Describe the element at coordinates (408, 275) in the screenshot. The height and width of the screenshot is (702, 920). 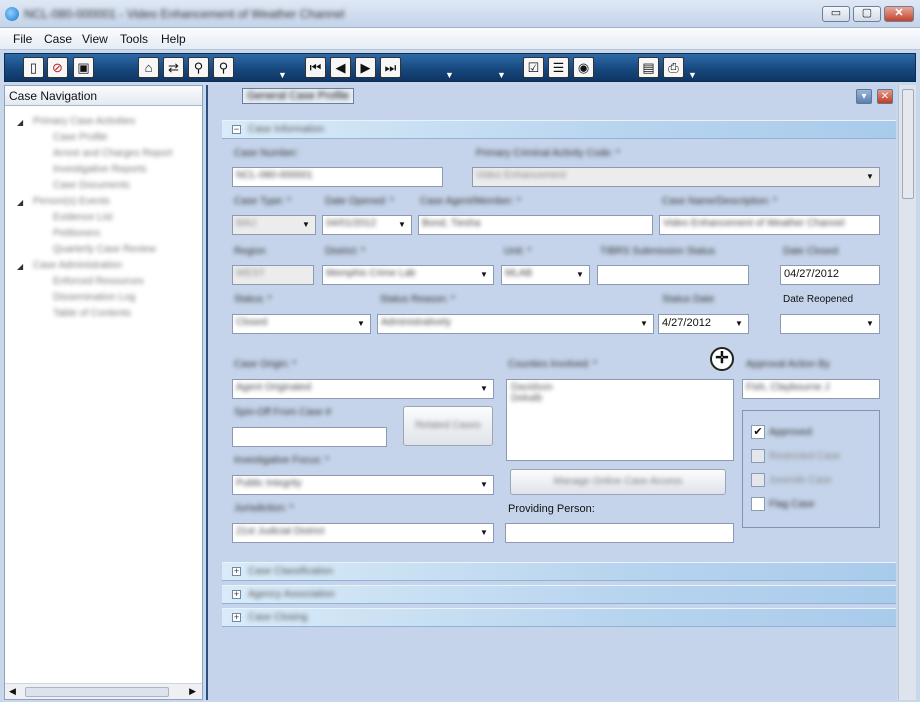
I see `district-select: Memphis Crime Lab ▼` at that location.